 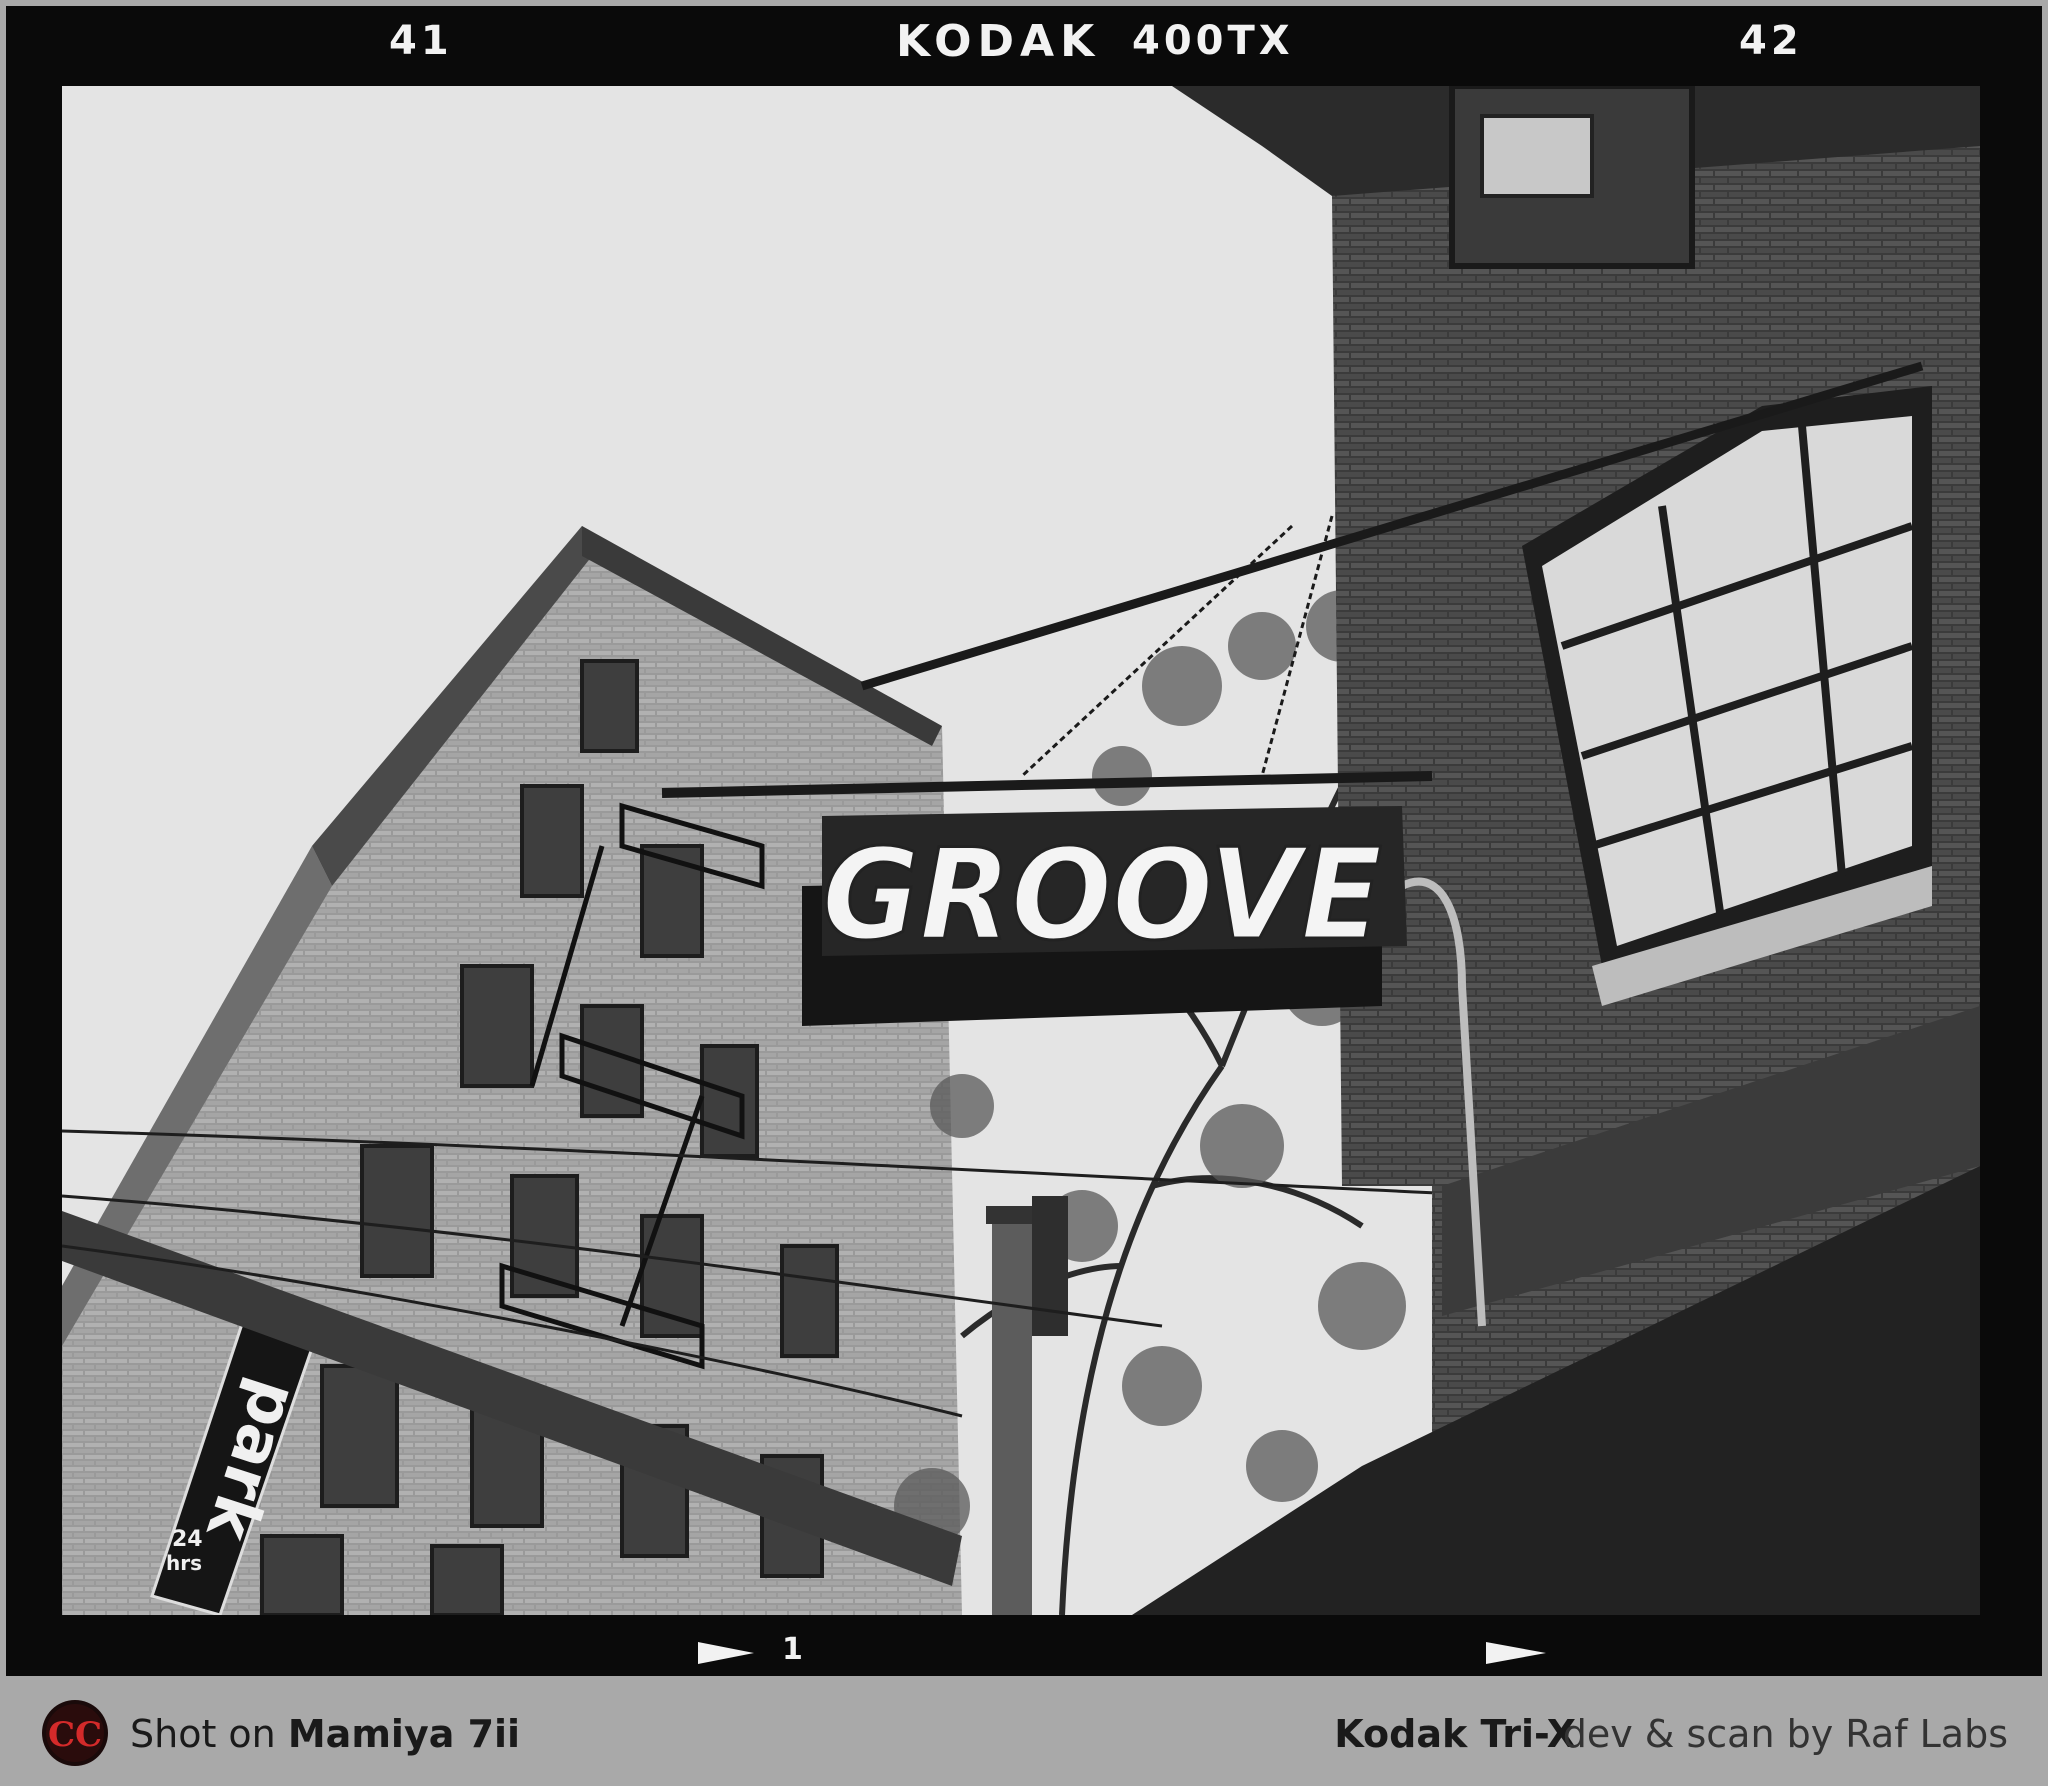 What do you see at coordinates (1785, 1734) in the screenshot?
I see `lab-credit: dev & scan by Raf Labs` at bounding box center [1785, 1734].